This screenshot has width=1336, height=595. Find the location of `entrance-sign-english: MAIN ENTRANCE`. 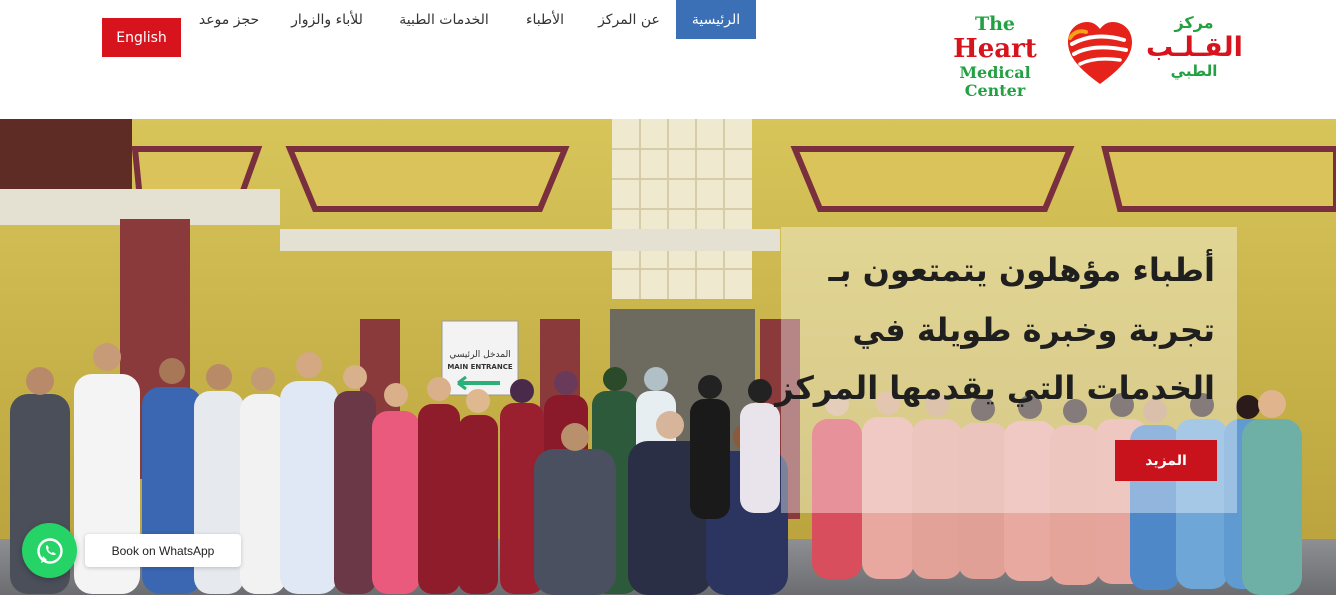

entrance-sign-english: MAIN ENTRANCE is located at coordinates (480, 367).